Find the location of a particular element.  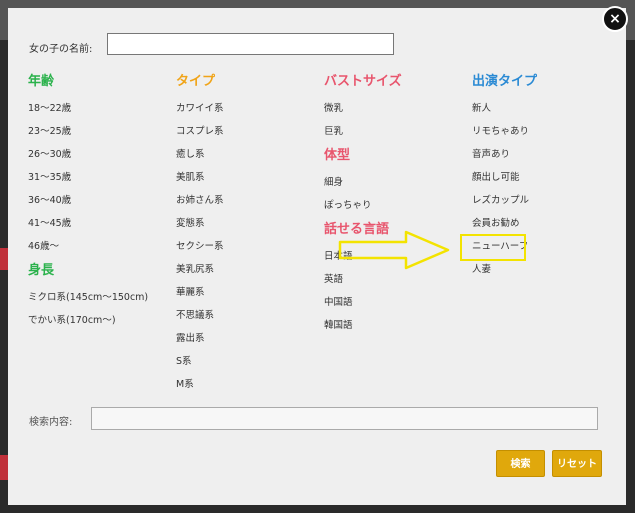

age-option: 31〜35歳 is located at coordinates (88, 177).